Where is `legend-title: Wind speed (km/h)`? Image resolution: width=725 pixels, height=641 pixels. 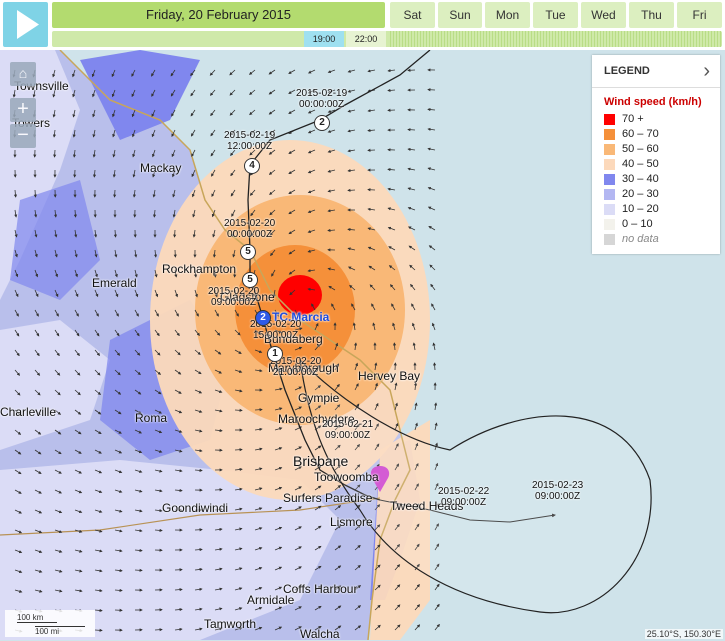 legend-title: Wind speed (km/h) is located at coordinates (656, 100).